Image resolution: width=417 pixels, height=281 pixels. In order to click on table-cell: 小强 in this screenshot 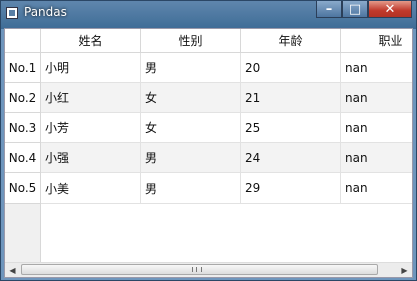, I will do `click(91, 158)`.